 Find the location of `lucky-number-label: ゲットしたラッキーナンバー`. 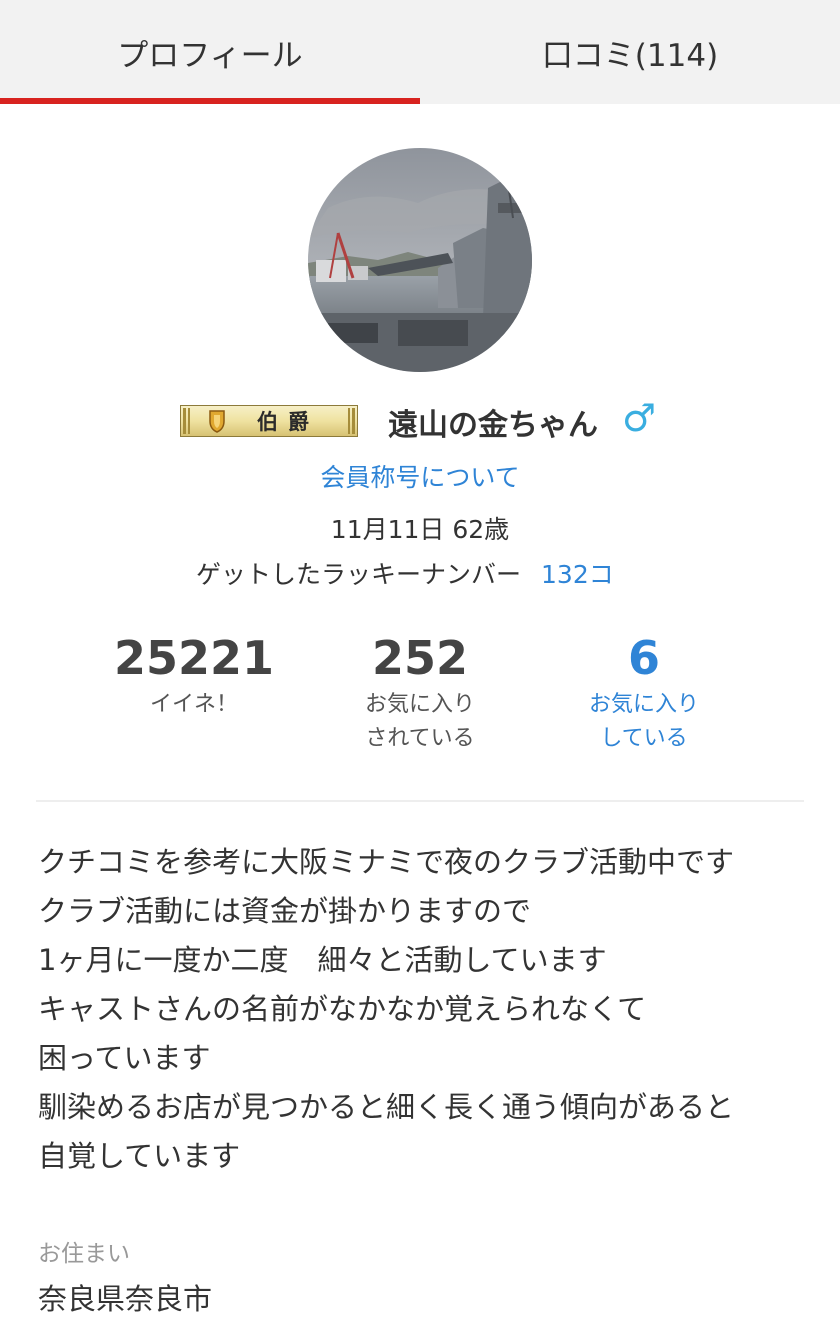

lucky-number-label: ゲットしたラッキーナンバー is located at coordinates (359, 574).